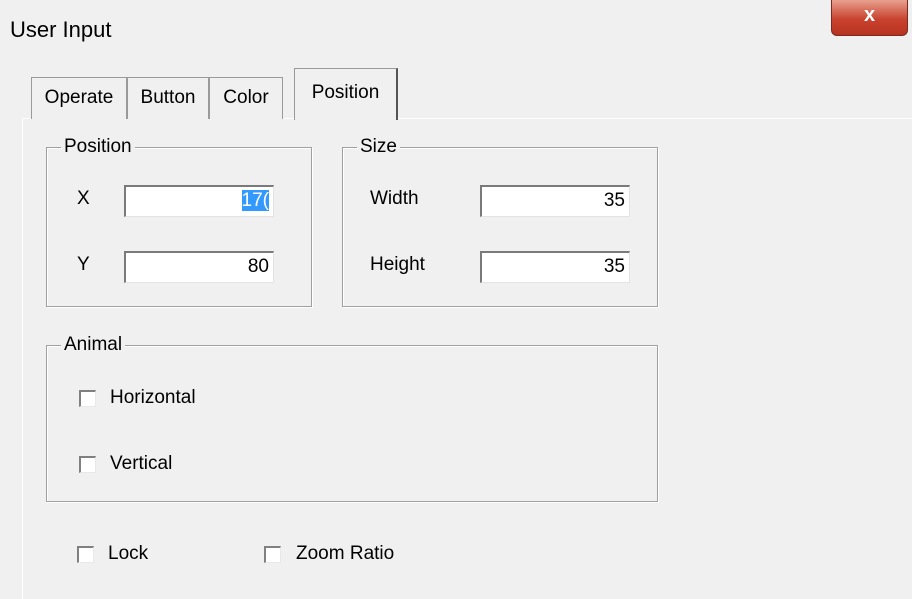  Describe the element at coordinates (199, 267) in the screenshot. I see `y-input: 80` at that location.